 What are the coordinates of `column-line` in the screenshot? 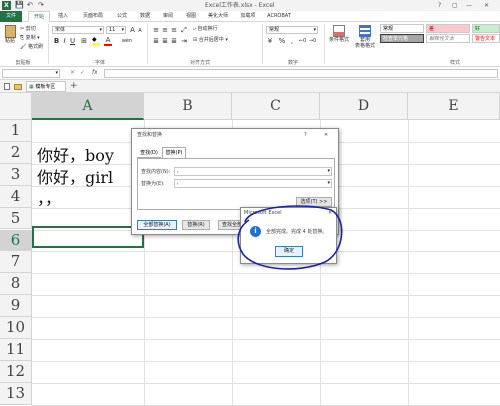 It's located at (408, 262).